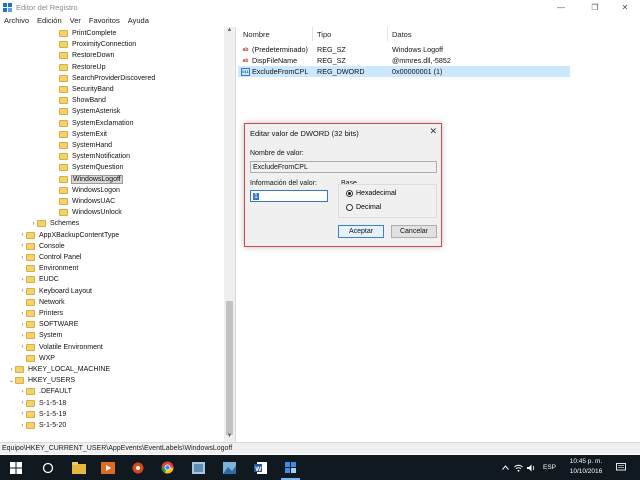  I want to click on tree-item: WindowsLogon, so click(86, 190).